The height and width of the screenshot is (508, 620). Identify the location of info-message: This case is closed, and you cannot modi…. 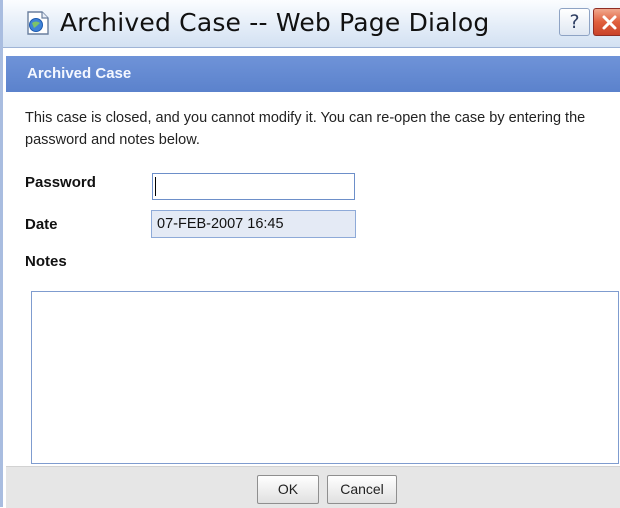
(305, 129).